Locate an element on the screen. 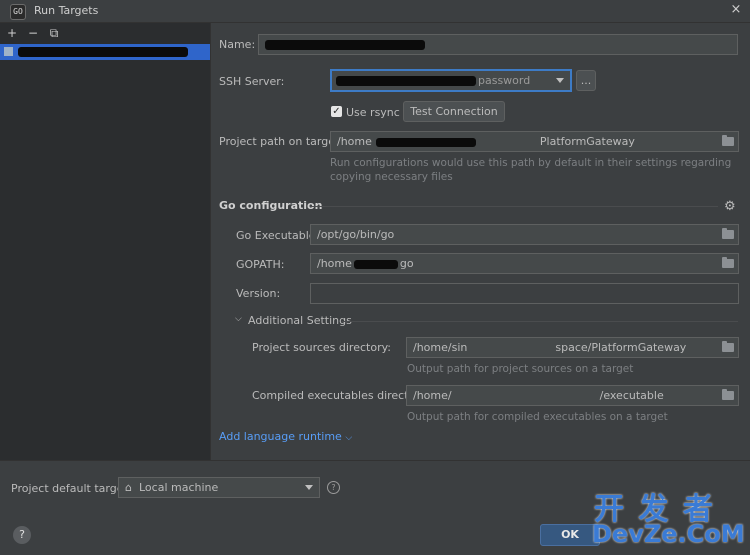 The height and width of the screenshot is (555, 750). app-icon: GO is located at coordinates (18, 12).